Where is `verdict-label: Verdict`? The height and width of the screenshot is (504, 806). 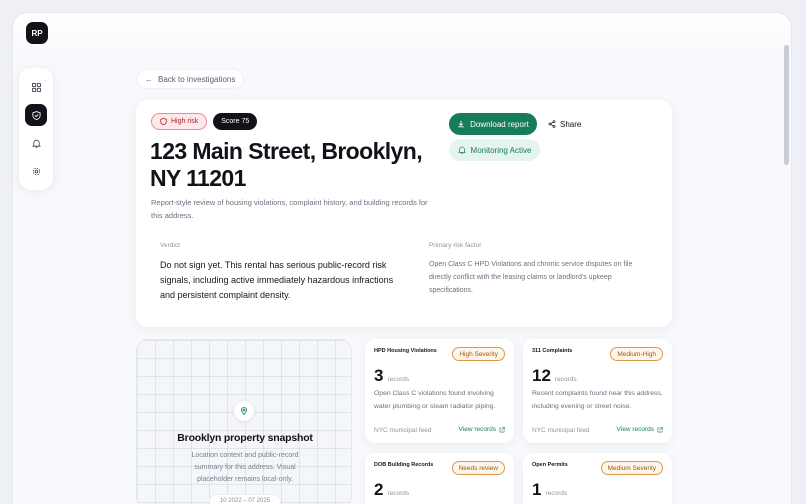 verdict-label: Verdict is located at coordinates (170, 245).